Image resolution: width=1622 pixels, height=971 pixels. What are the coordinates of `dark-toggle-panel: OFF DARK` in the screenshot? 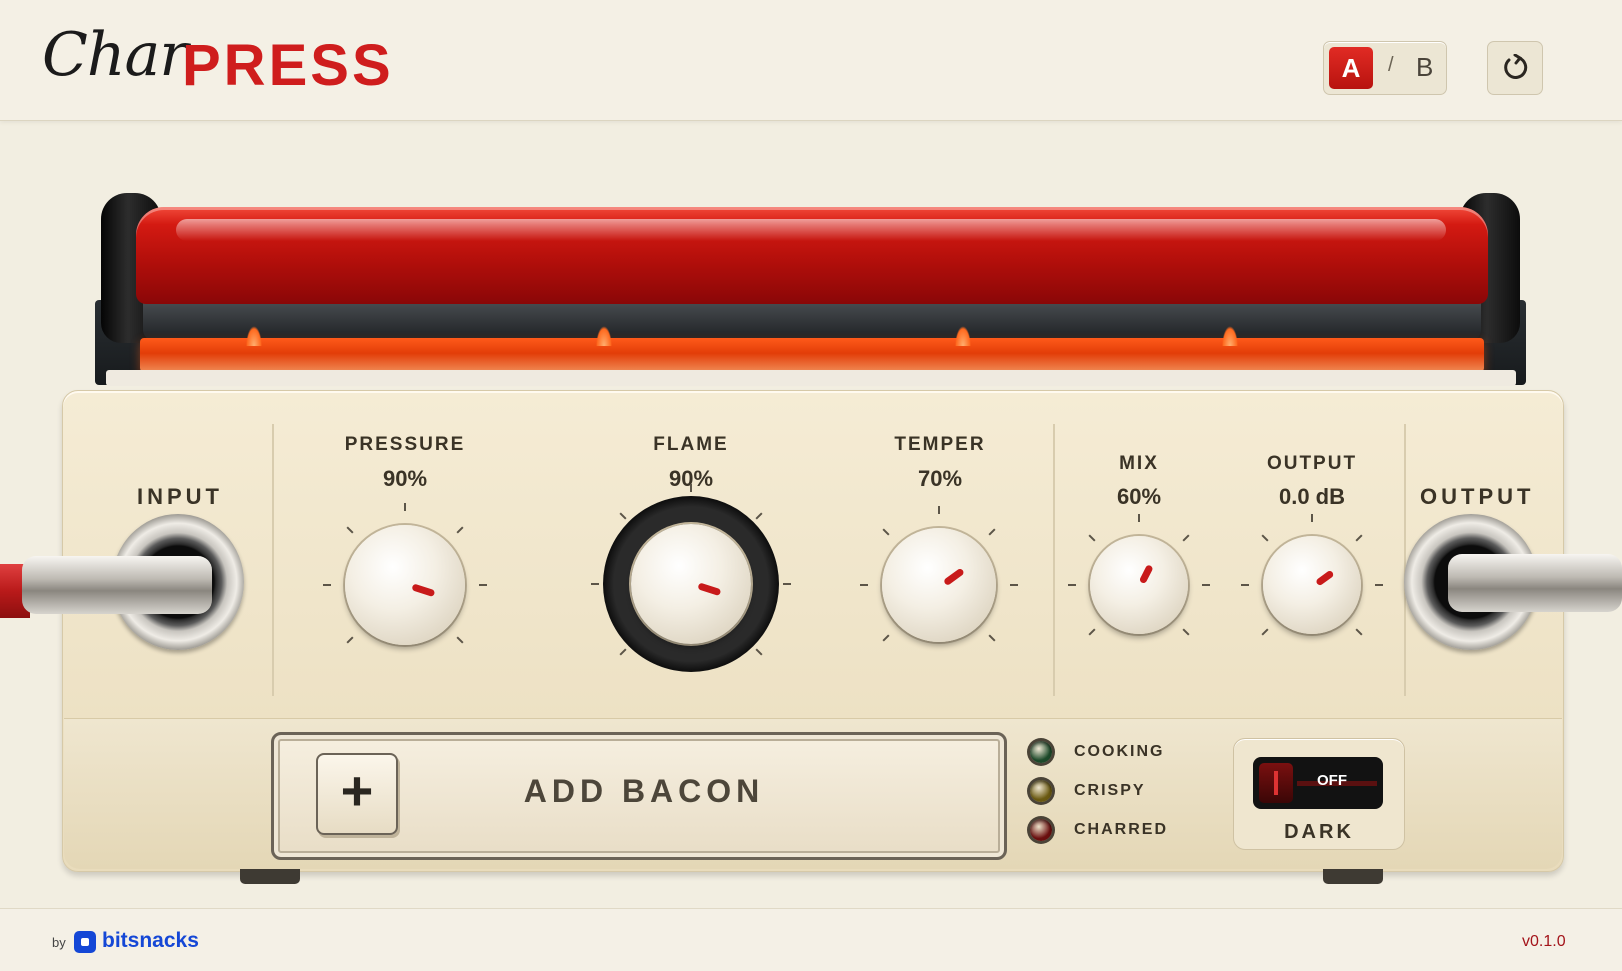 It's located at (1319, 794).